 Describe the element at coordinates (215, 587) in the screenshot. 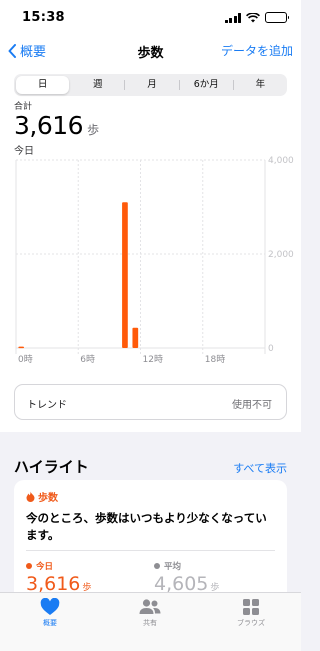

I see `average-unit: 歩` at that location.